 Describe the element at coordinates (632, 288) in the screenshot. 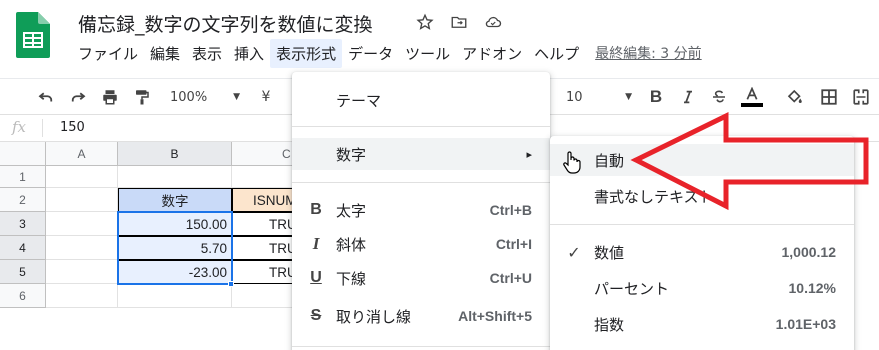

I see `submenu-item-percent-label: パーセント` at that location.